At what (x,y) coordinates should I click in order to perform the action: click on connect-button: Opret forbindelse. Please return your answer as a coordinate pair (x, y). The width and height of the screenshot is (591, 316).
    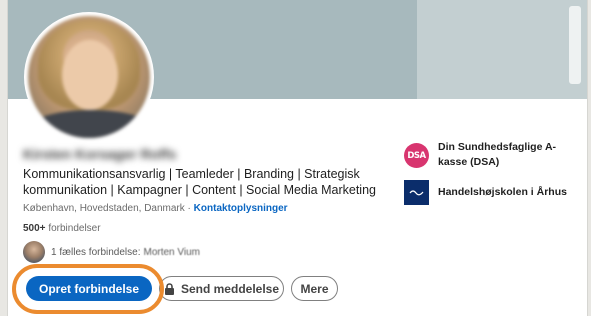
    Looking at the image, I should click on (89, 288).